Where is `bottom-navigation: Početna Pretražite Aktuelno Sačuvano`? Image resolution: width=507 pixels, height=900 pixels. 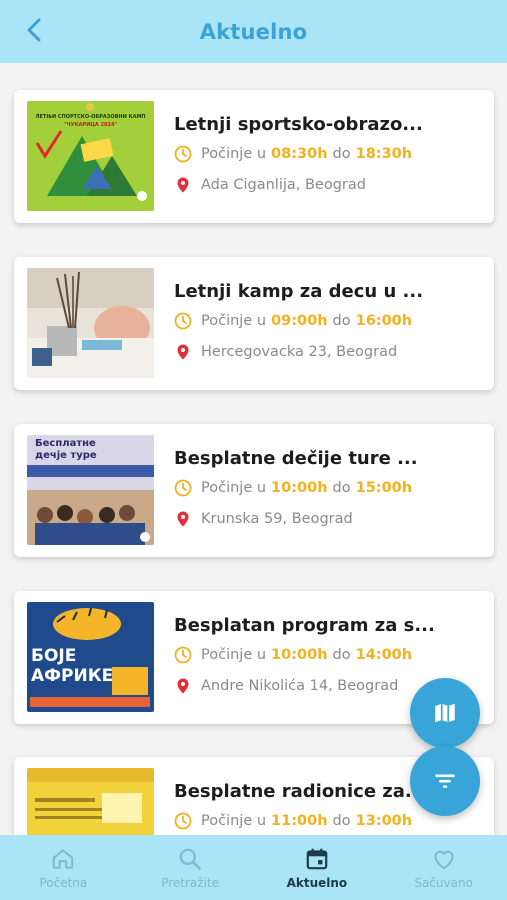
bottom-navigation: Početna Pretražite Aktuelno Sačuvano is located at coordinates (253, 867).